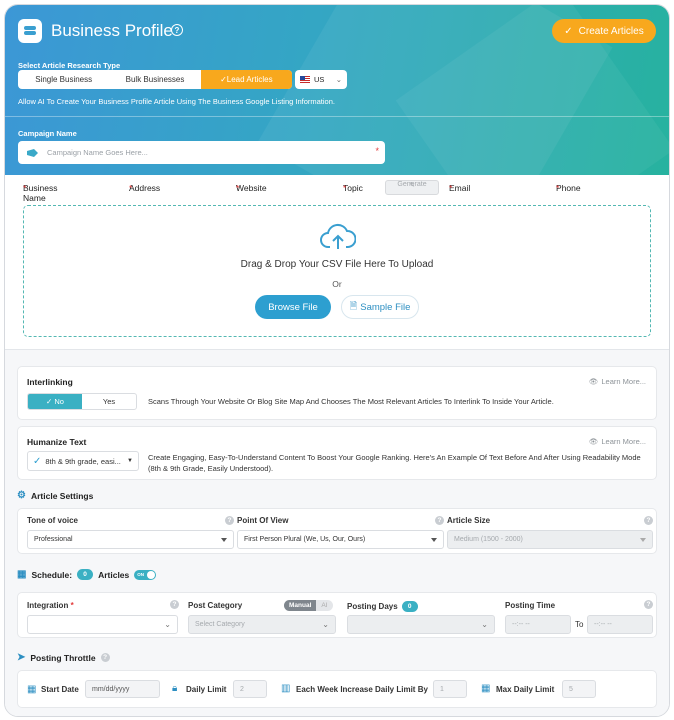 The width and height of the screenshot is (674, 720). What do you see at coordinates (50, 605) in the screenshot?
I see `integration-label: Integration *` at bounding box center [50, 605].